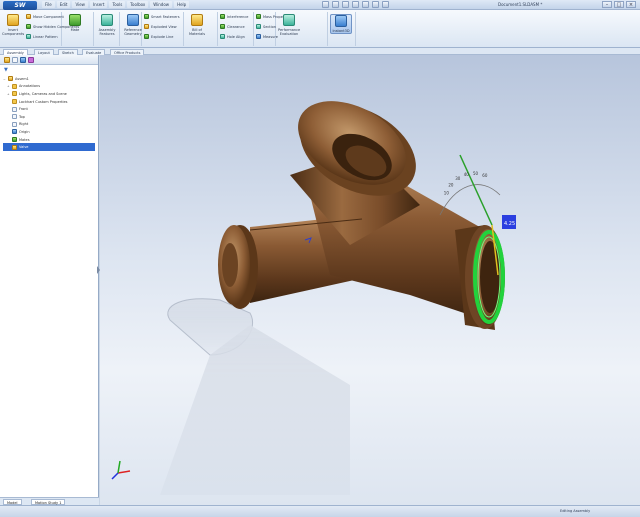 Image resolution: width=640 pixels, height=517 pixels. I want to click on tree-item-label: Right, so click(24, 124).